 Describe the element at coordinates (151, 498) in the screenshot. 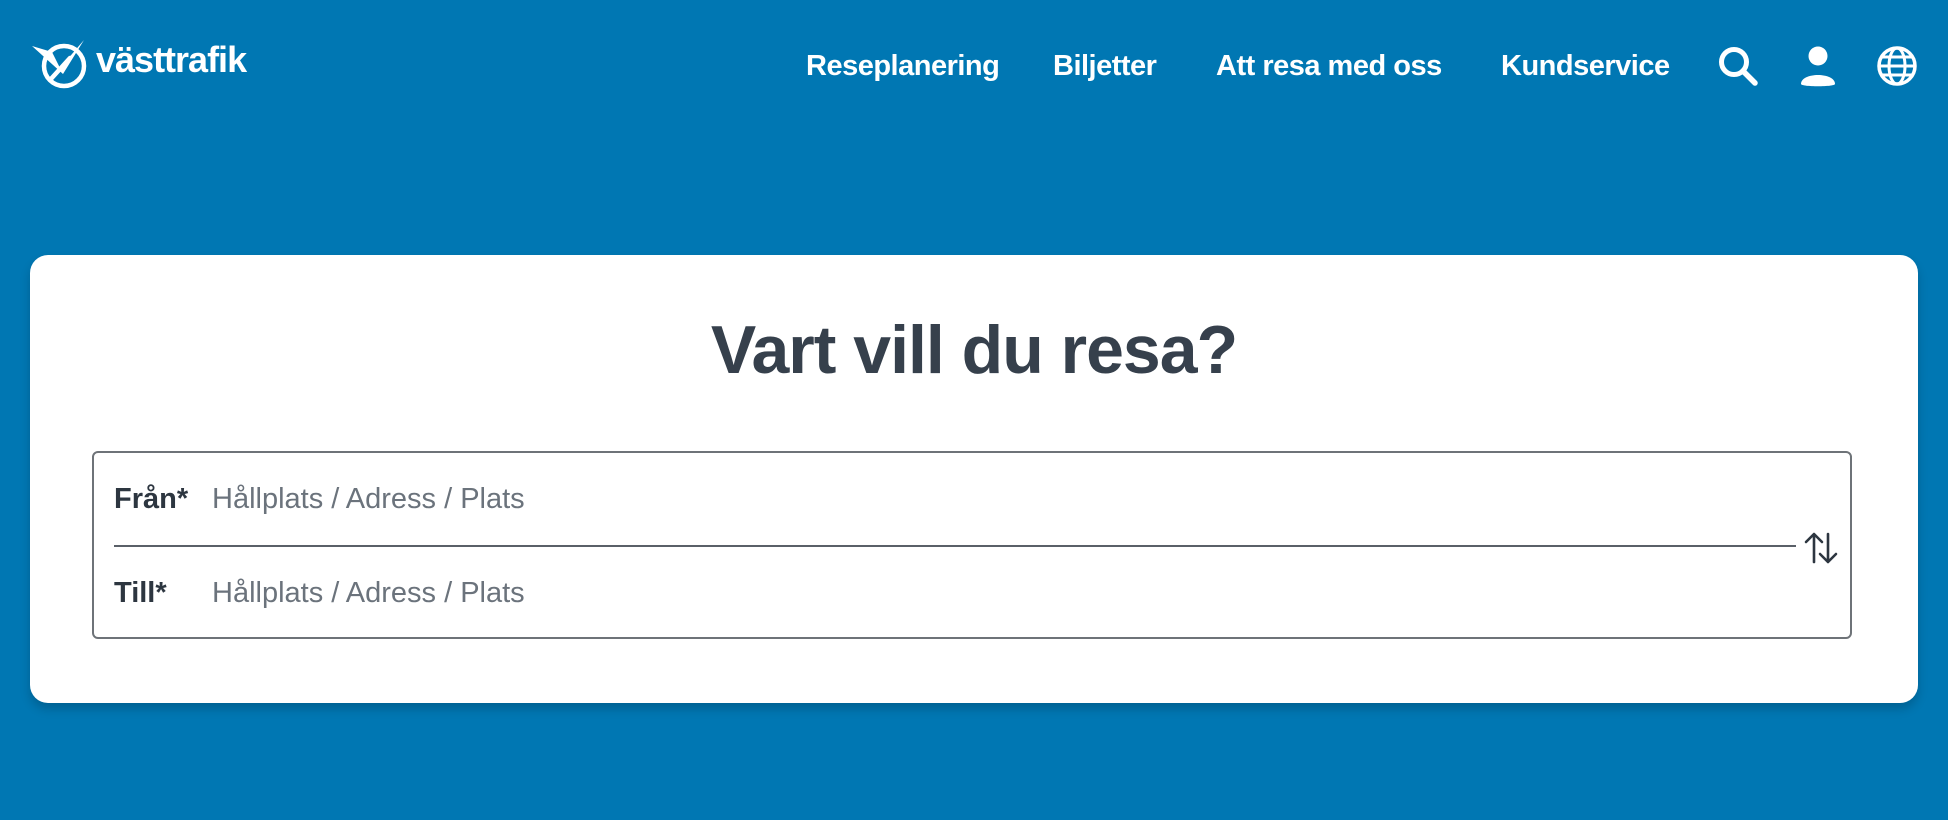

I see `from-label: Från*` at that location.